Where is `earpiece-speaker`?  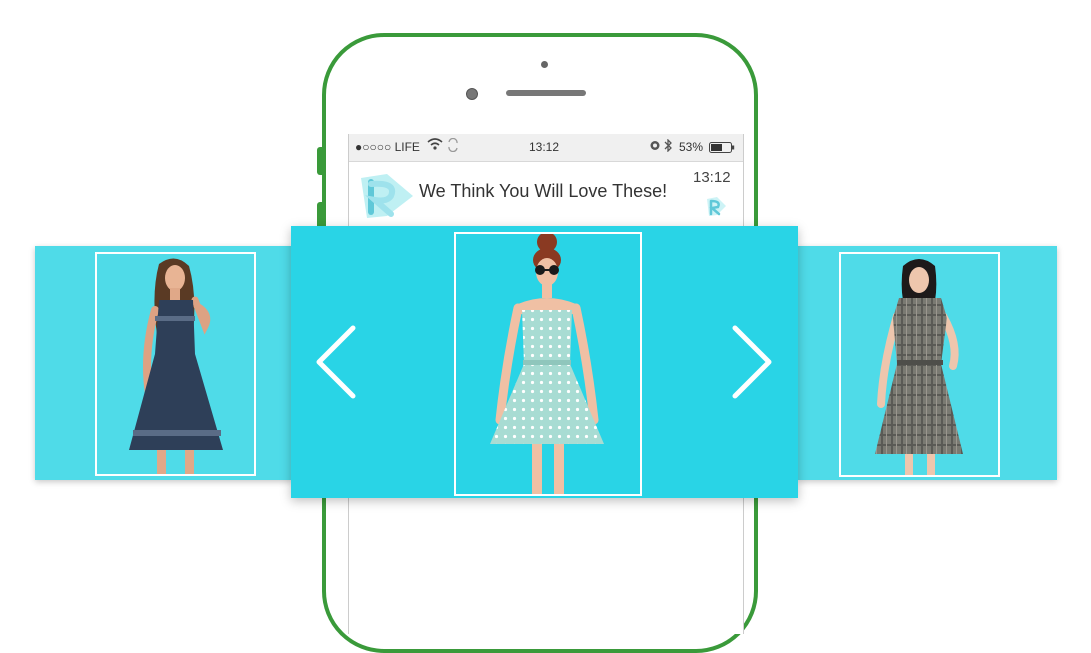
earpiece-speaker is located at coordinates (546, 93).